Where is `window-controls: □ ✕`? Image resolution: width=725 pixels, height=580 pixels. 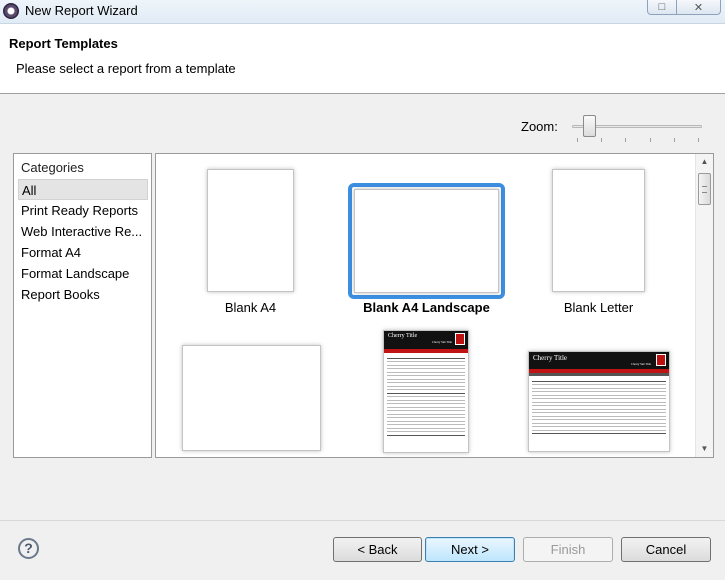 window-controls: □ ✕ is located at coordinates (684, 8).